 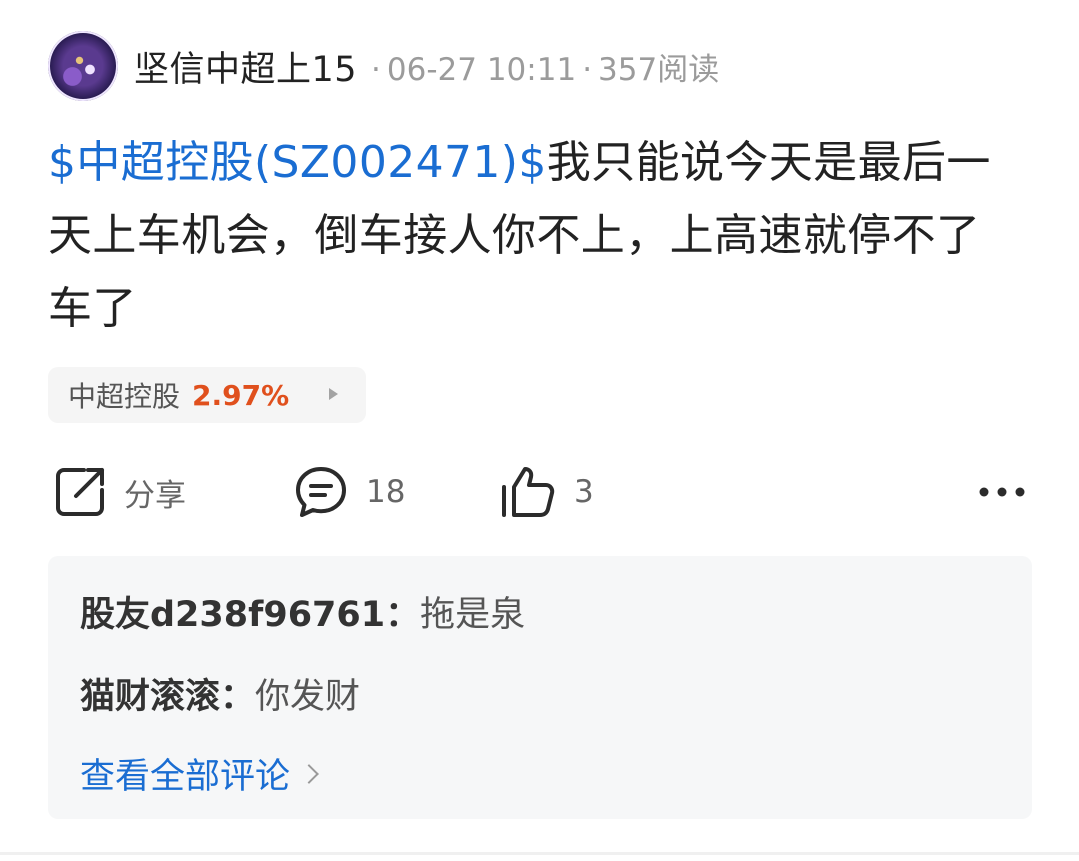 I want to click on more-dots-icon, so click(x=1002, y=492).